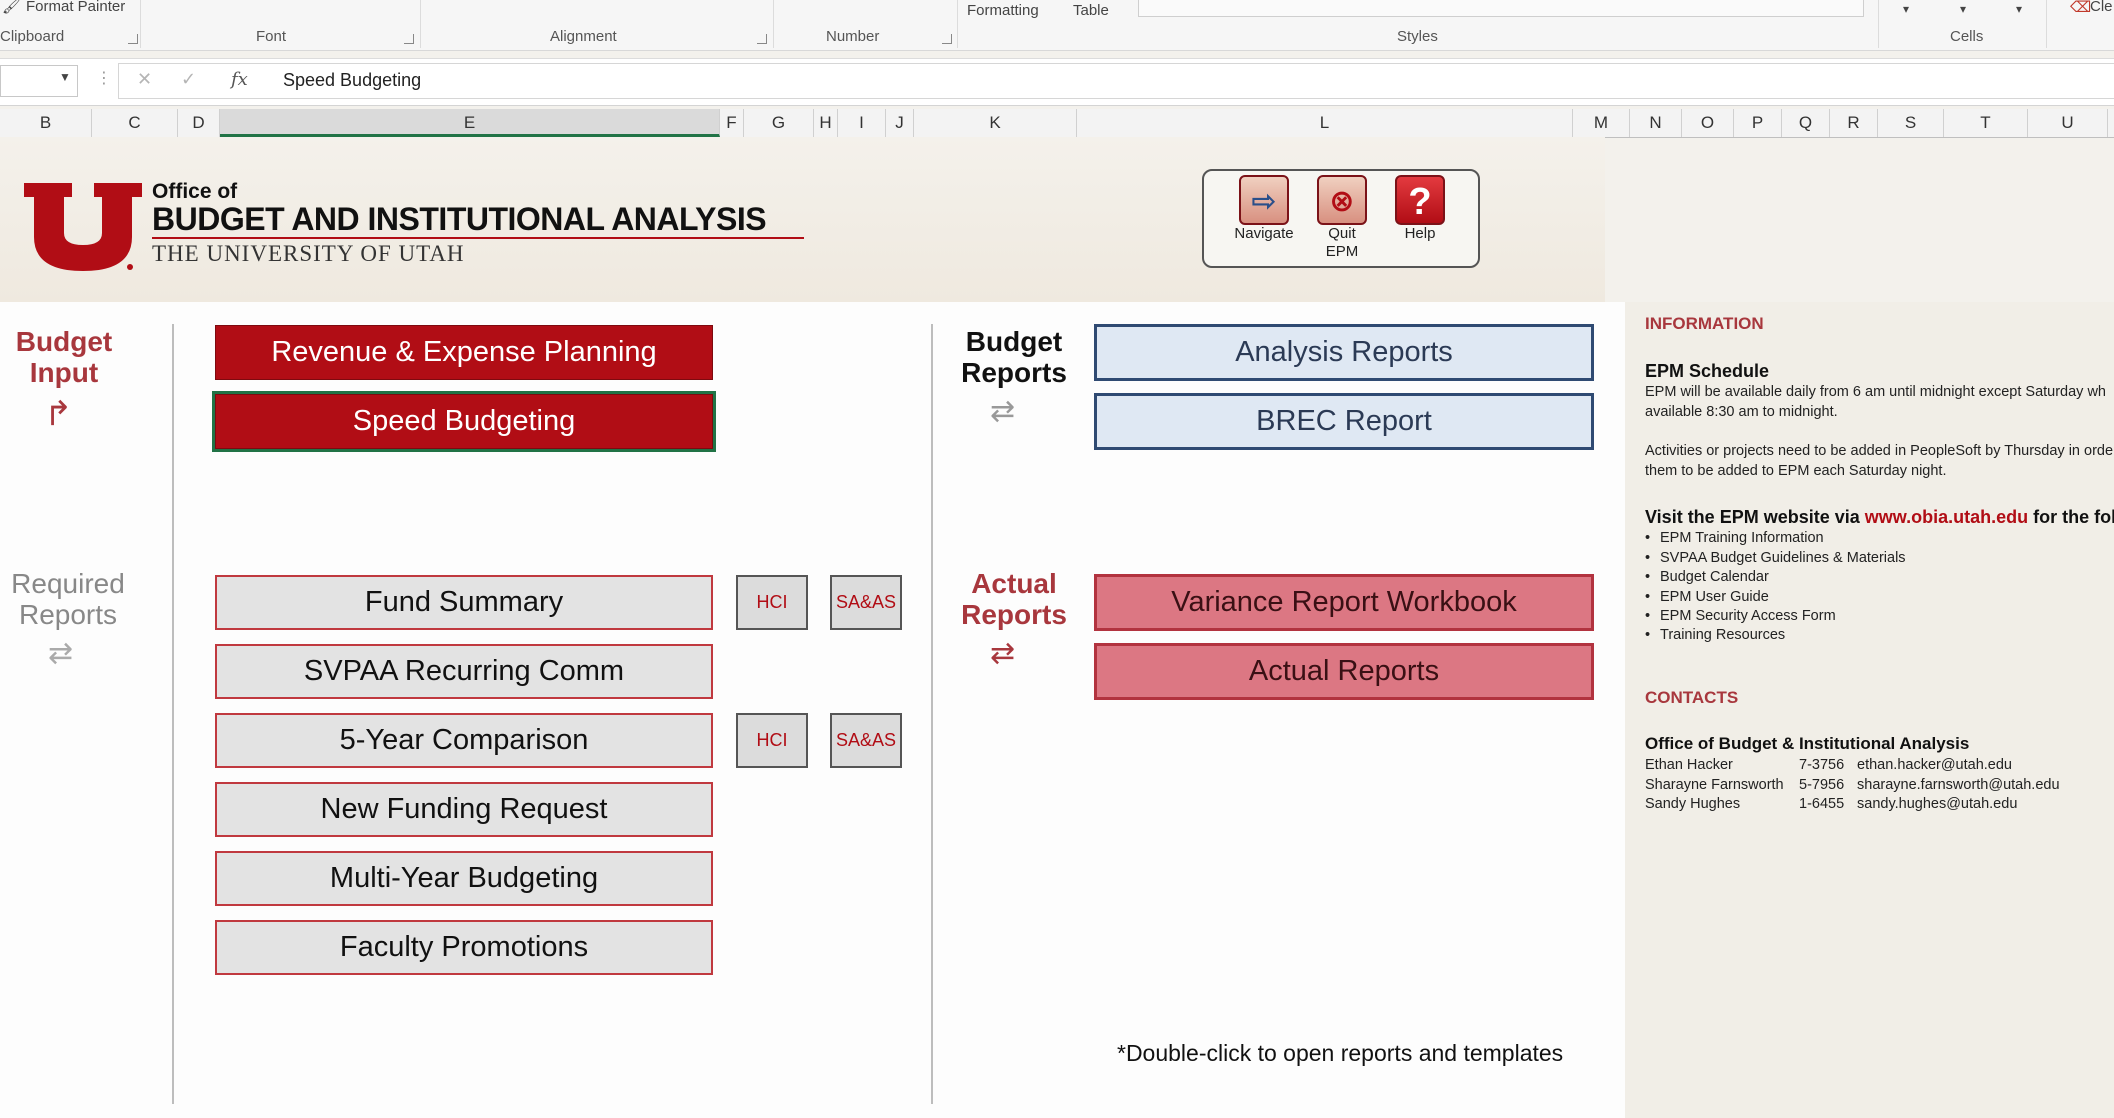  Describe the element at coordinates (68, 599) in the screenshot. I see `required-reports-title: Required Reports` at that location.